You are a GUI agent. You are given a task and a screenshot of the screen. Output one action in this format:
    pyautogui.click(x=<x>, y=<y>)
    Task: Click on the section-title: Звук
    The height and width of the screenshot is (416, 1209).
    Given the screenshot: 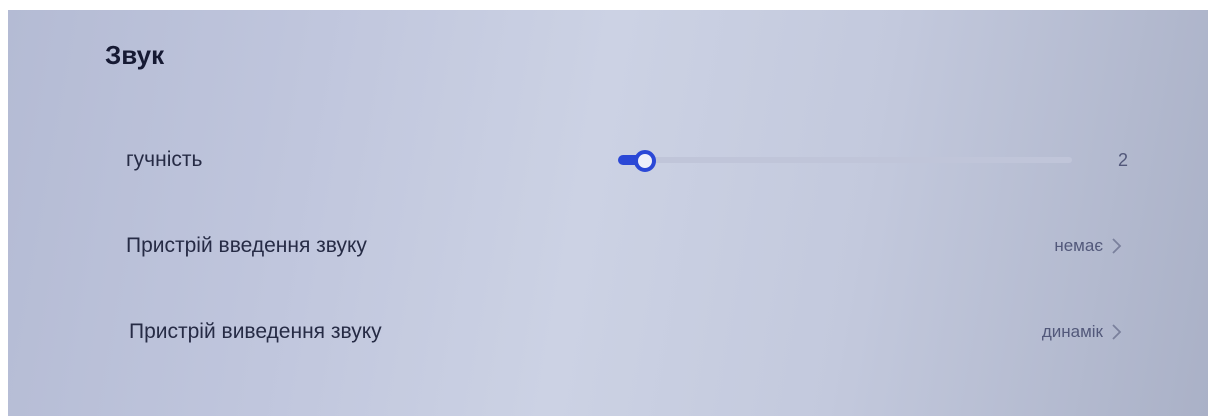 What is the action you would take?
    pyautogui.click(x=135, y=55)
    